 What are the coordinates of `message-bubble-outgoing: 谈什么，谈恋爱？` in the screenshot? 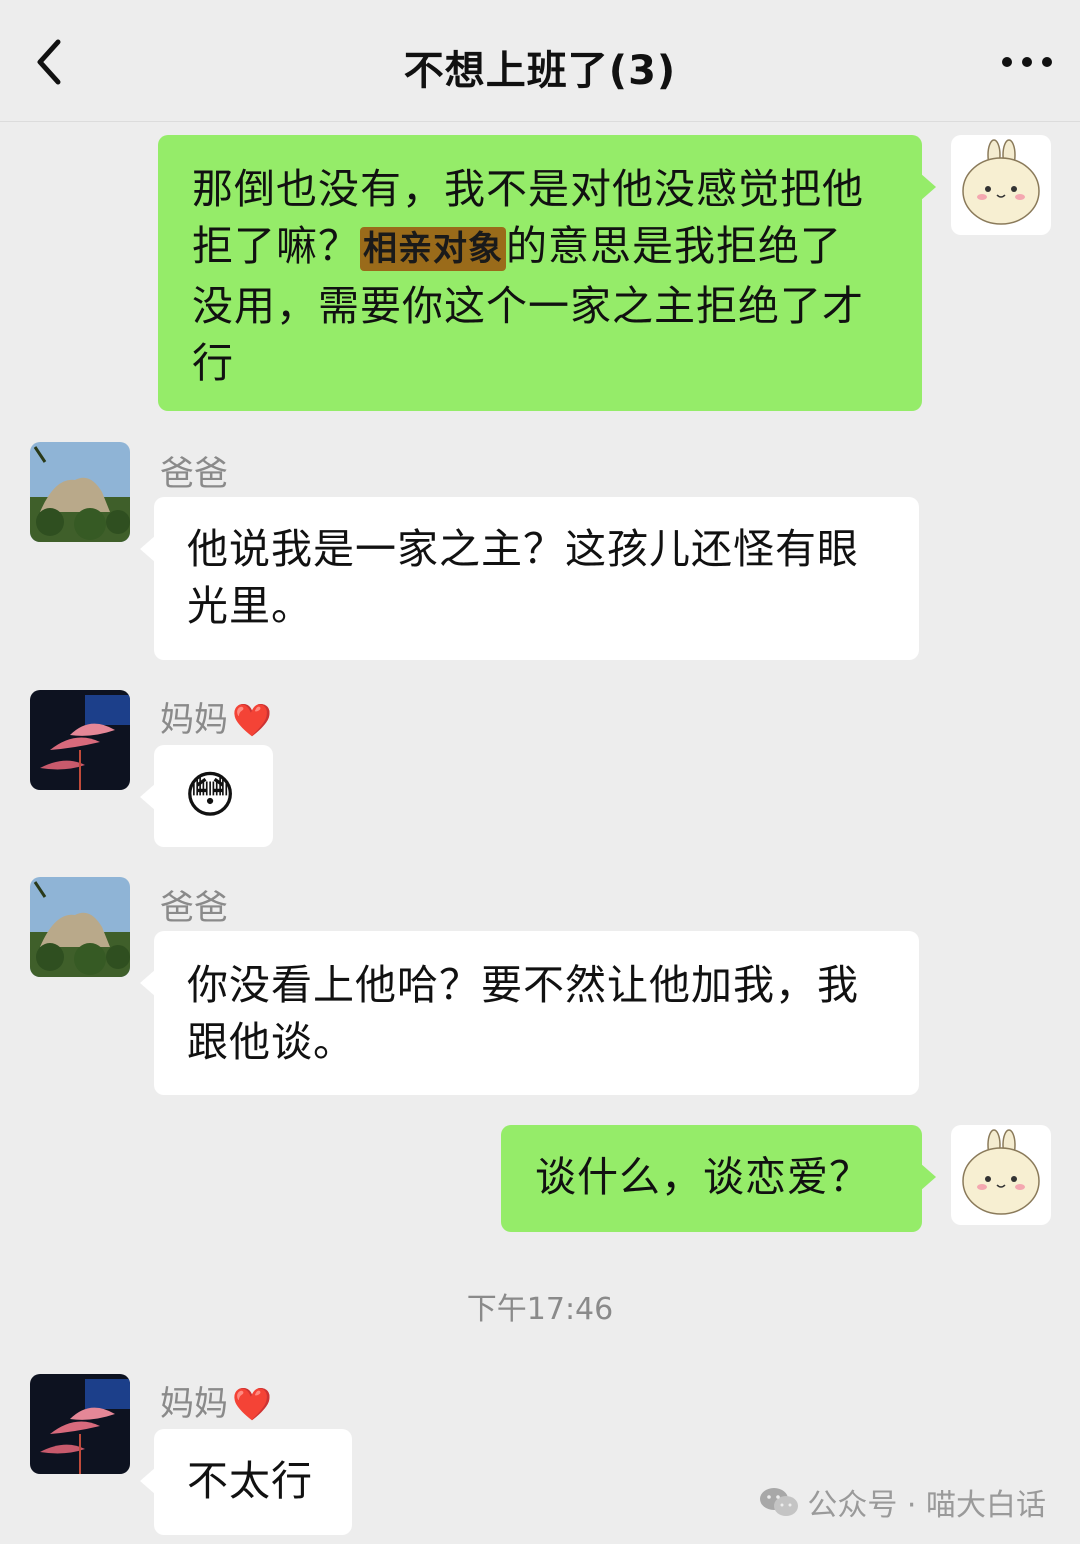 It's located at (718, 1178).